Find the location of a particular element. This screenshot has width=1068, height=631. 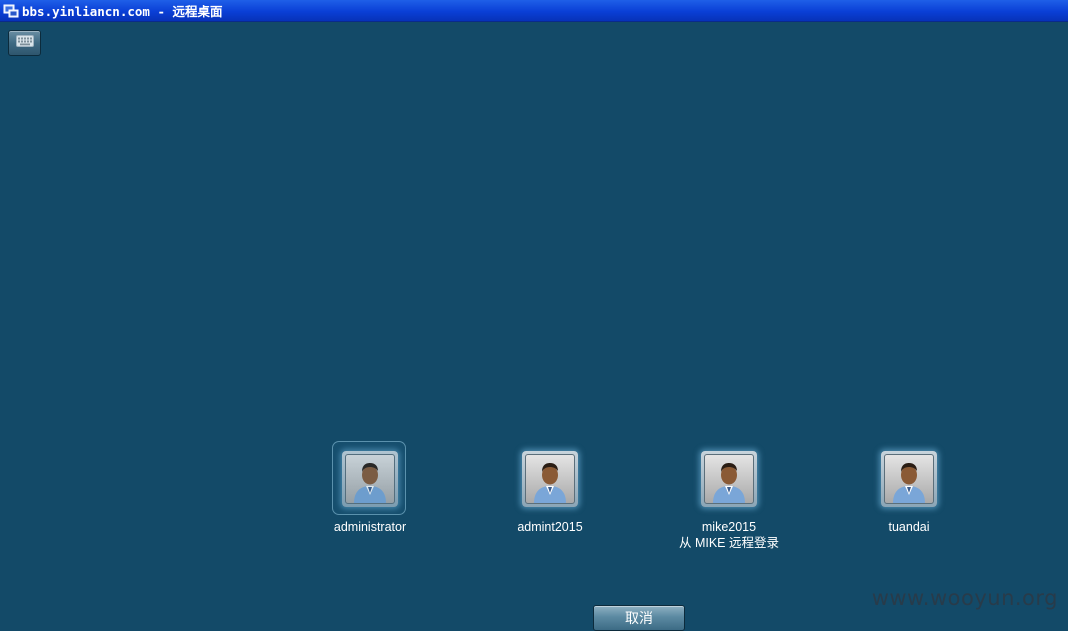

user-tile-administrator: administrator is located at coordinates (370, 488).